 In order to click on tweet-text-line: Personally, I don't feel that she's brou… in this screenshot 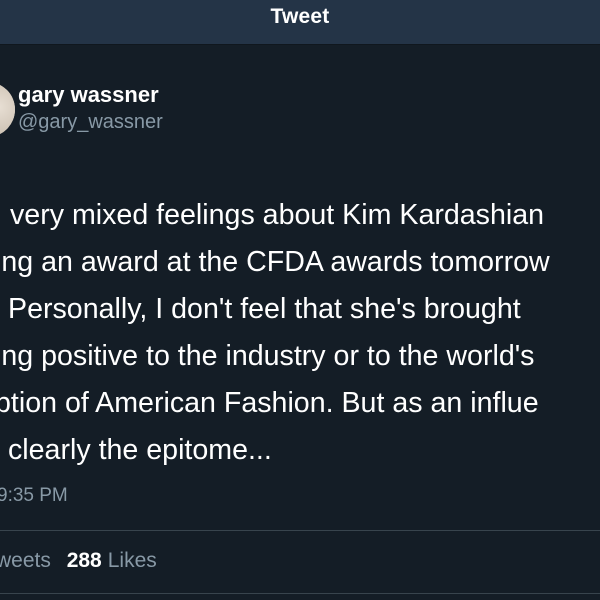, I will do `click(264, 309)`.